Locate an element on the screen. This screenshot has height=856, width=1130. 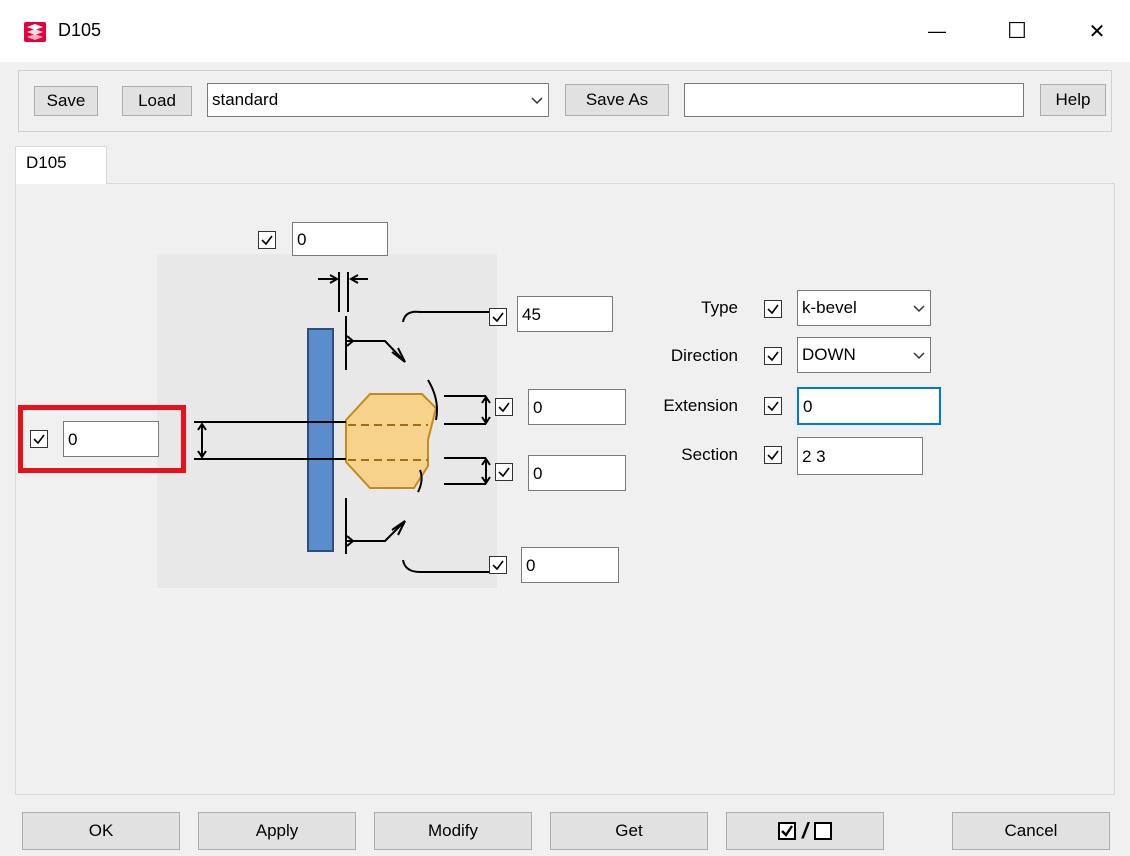
bottom-offset-checkbox is located at coordinates (498, 565).